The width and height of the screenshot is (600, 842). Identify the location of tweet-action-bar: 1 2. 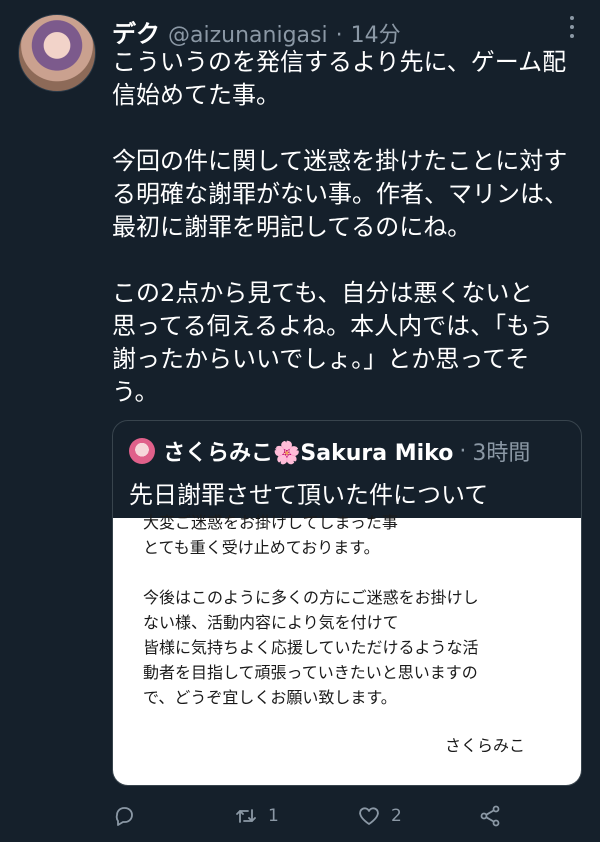
(347, 816).